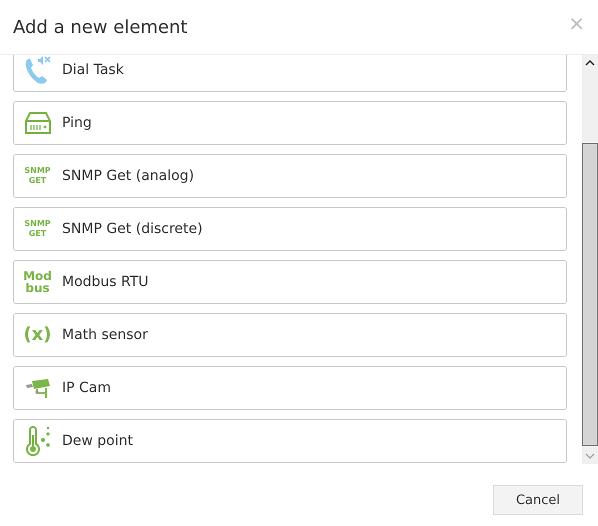 This screenshot has width=598, height=526. Describe the element at coordinates (290, 123) in the screenshot. I see `element-option: Ping` at that location.